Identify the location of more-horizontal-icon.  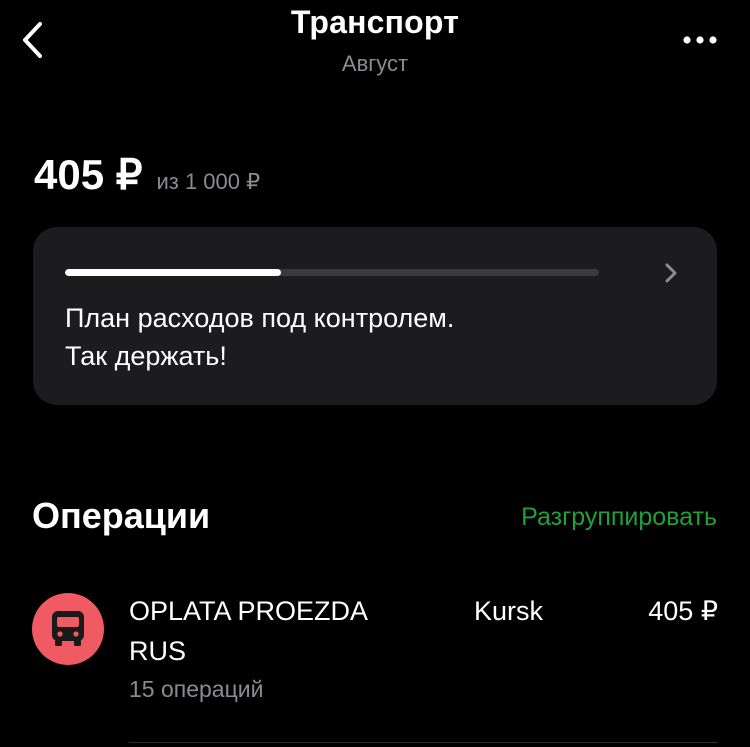
(700, 40).